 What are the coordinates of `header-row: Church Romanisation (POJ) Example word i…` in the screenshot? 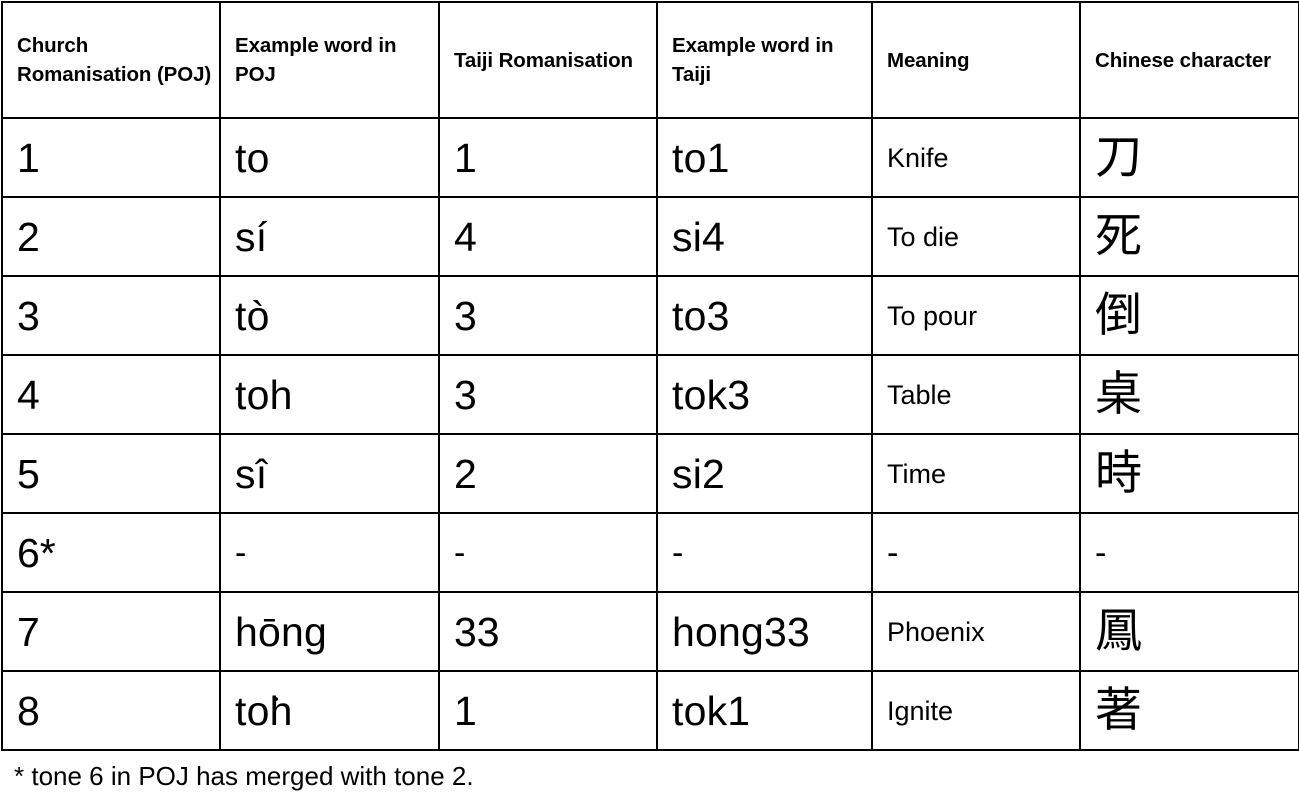 It's located at (650, 60).